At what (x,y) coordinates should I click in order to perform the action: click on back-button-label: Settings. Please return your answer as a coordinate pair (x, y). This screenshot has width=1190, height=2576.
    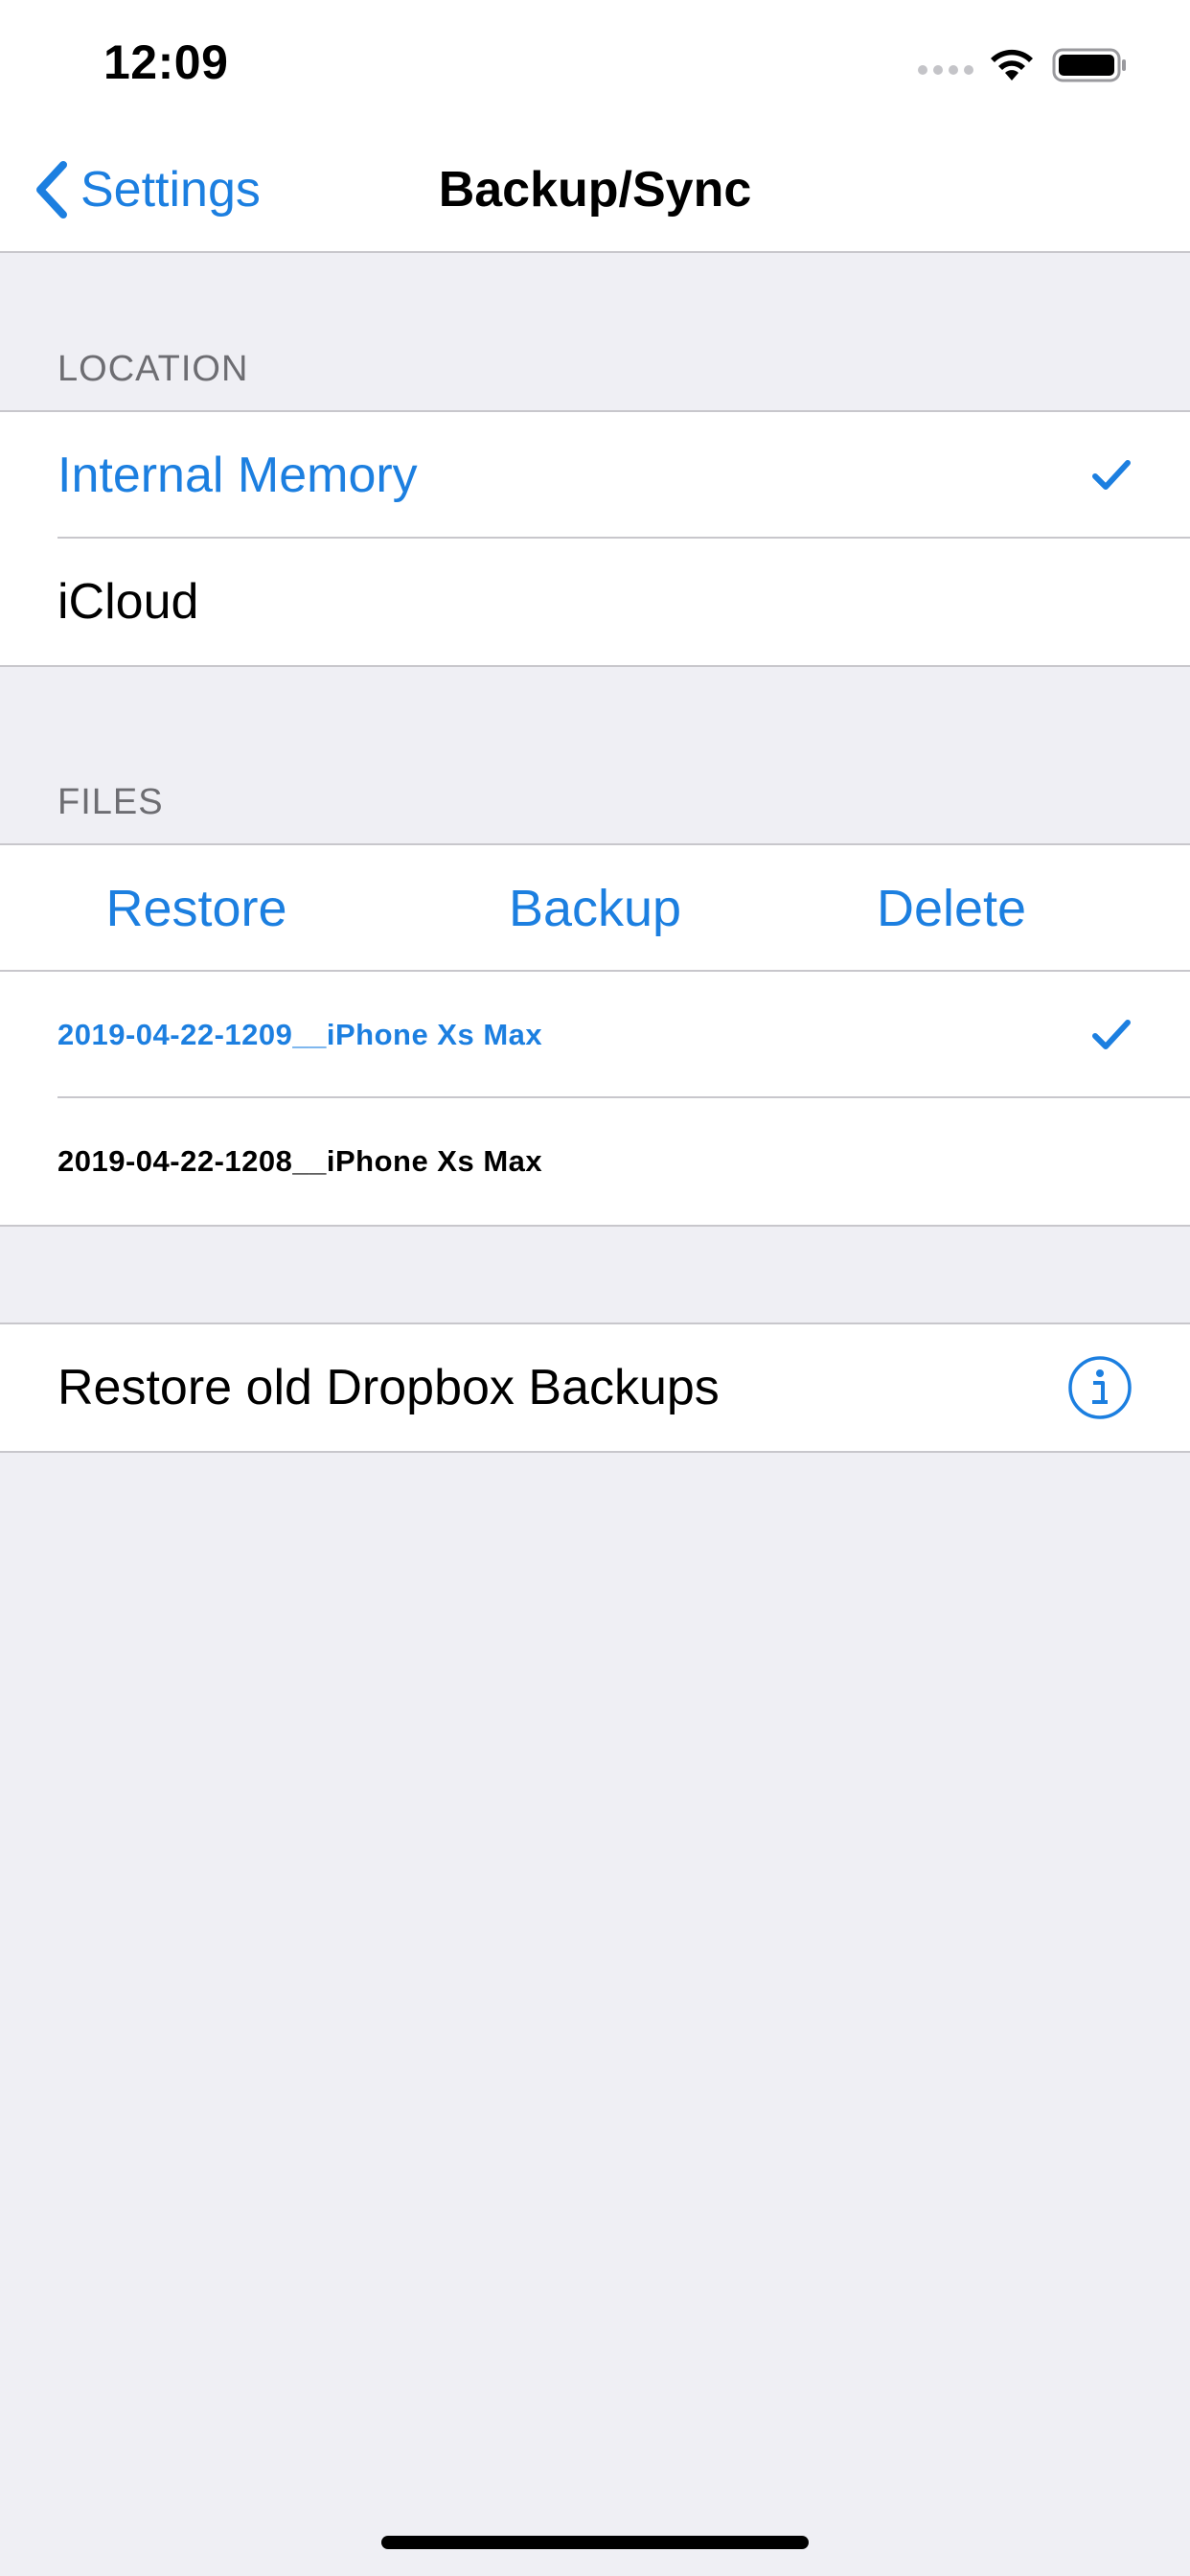
    Looking at the image, I should click on (171, 190).